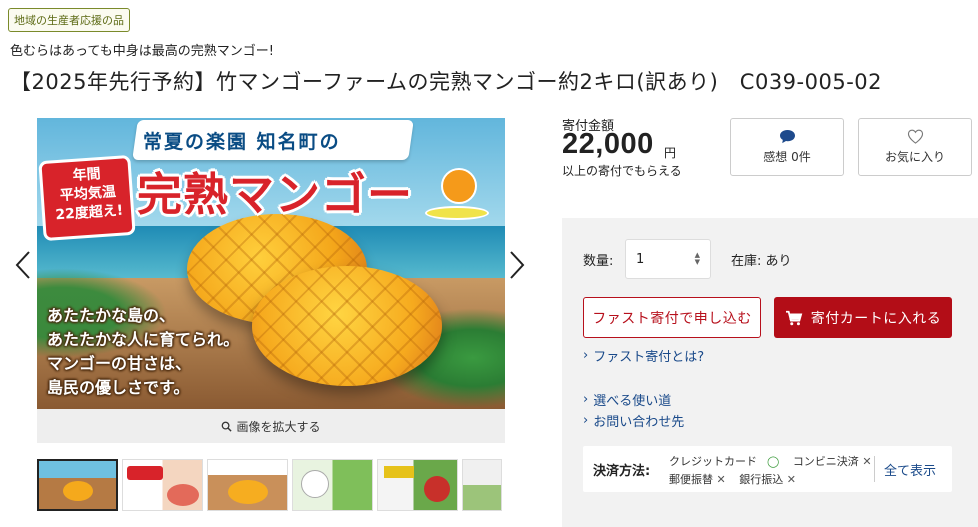 This screenshot has width=978, height=527. Describe the element at coordinates (347, 326) in the screenshot. I see `mango-front` at that location.